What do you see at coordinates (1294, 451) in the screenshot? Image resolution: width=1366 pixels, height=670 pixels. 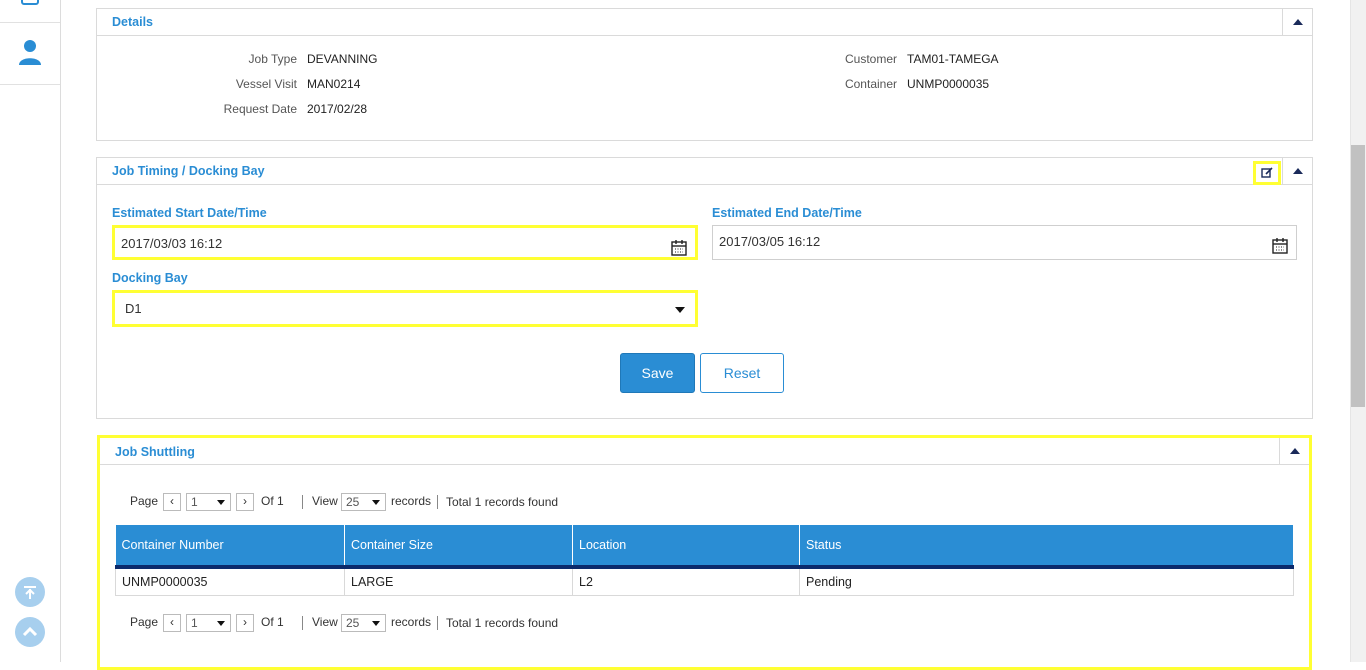 I see `job-shuttling-collapse-button` at bounding box center [1294, 451].